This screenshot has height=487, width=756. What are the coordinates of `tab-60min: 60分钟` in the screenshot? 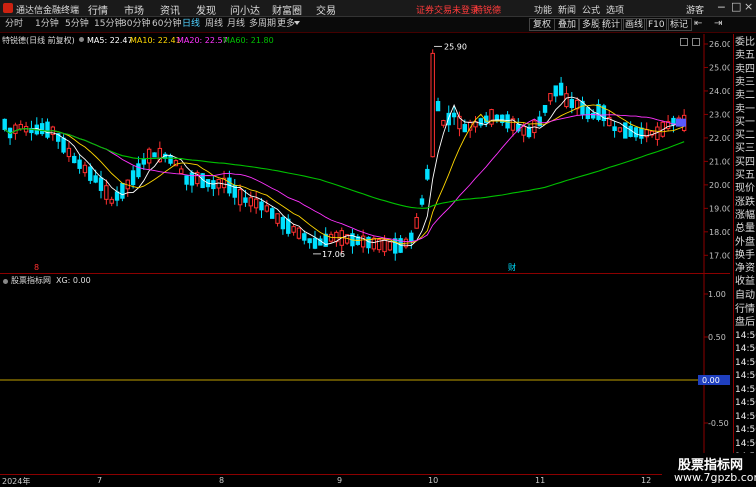 It's located at (166, 24).